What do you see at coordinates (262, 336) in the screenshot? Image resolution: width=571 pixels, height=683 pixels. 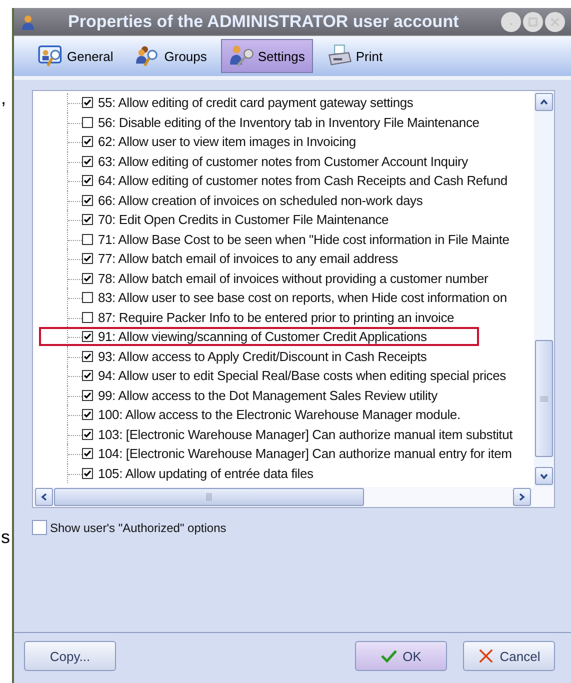 I see `option-label: 91: Allow viewing/scanning of Customer Credit Applications` at bounding box center [262, 336].